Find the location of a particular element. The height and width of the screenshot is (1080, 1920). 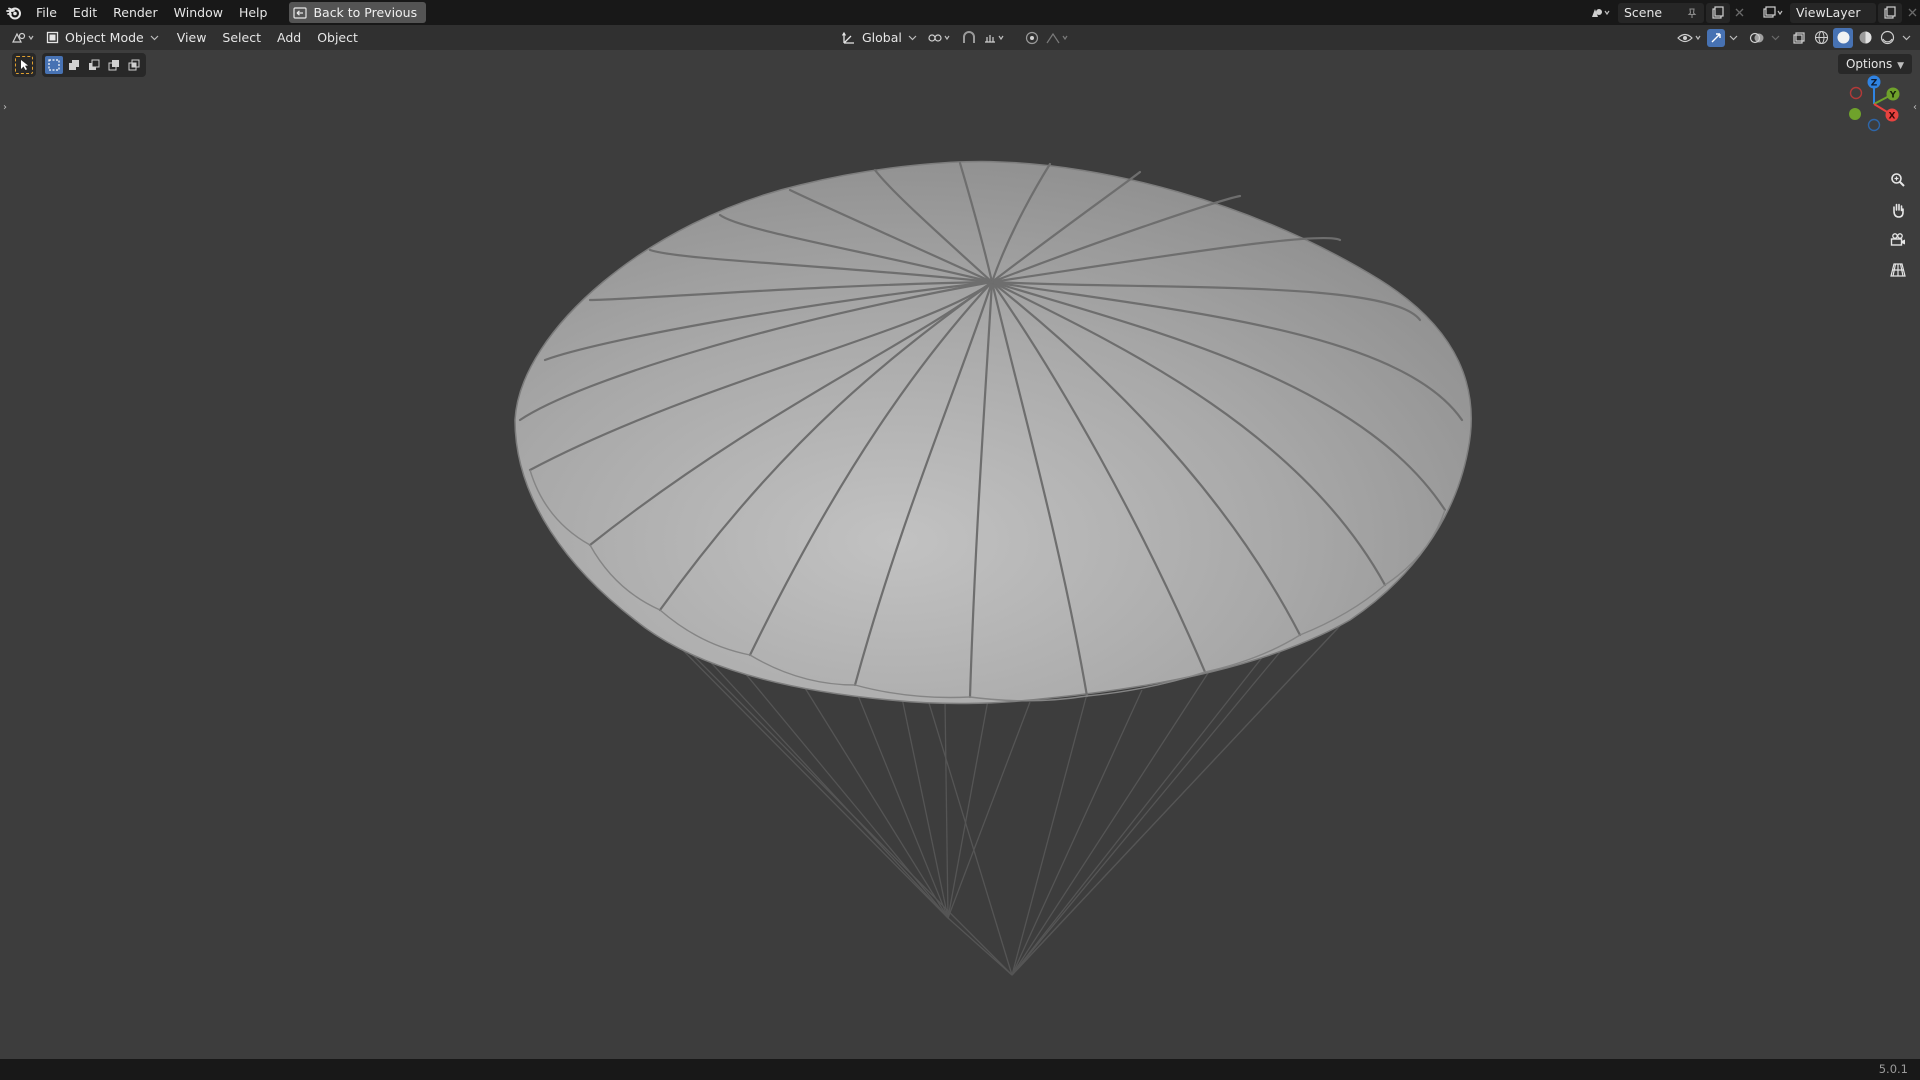

snap-target-icon is located at coordinates (995, 37).